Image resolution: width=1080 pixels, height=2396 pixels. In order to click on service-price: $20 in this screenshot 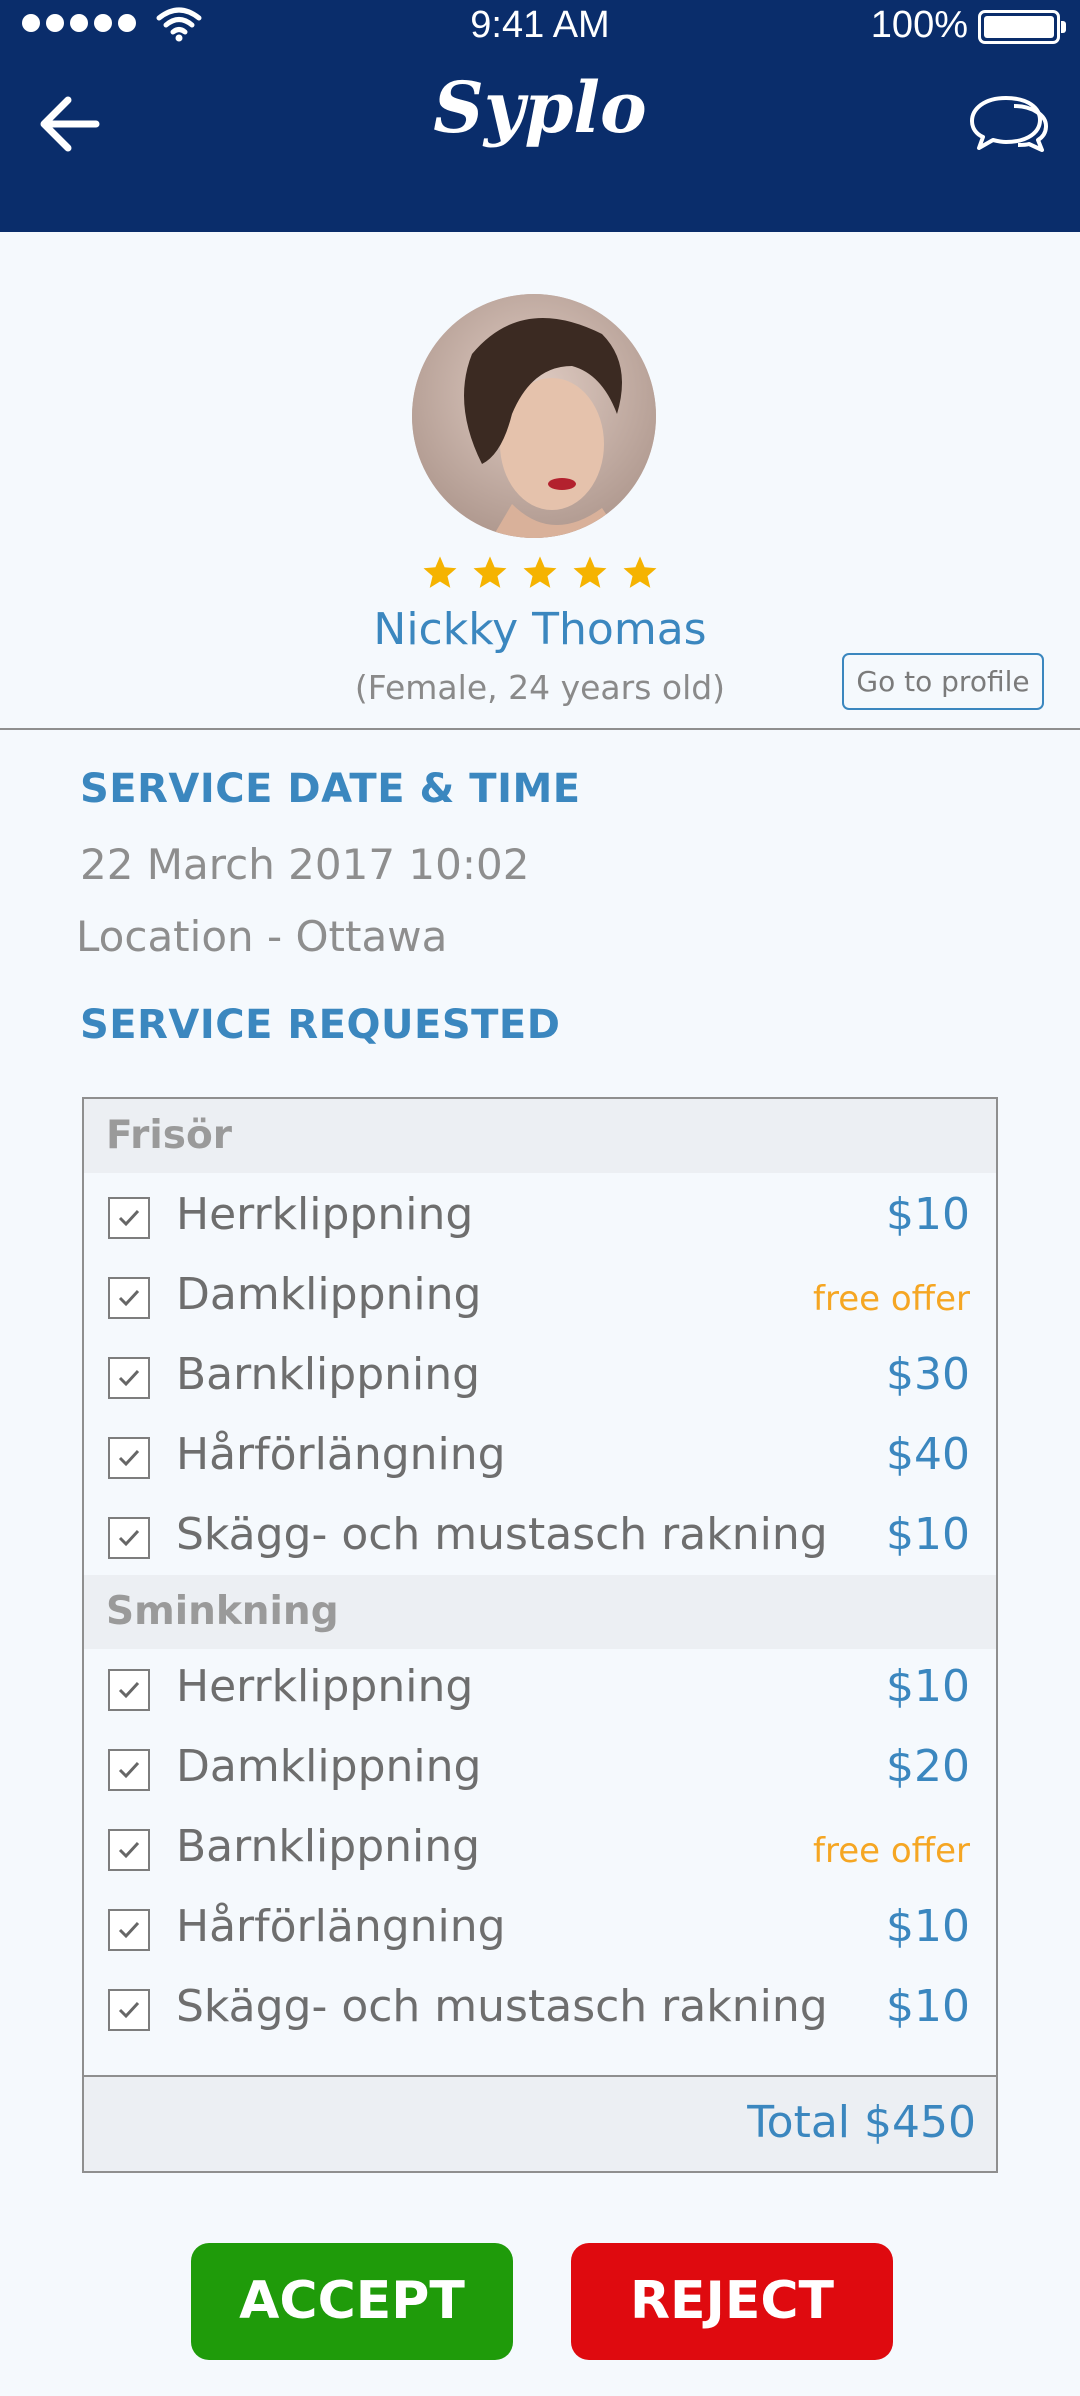, I will do `click(928, 1766)`.